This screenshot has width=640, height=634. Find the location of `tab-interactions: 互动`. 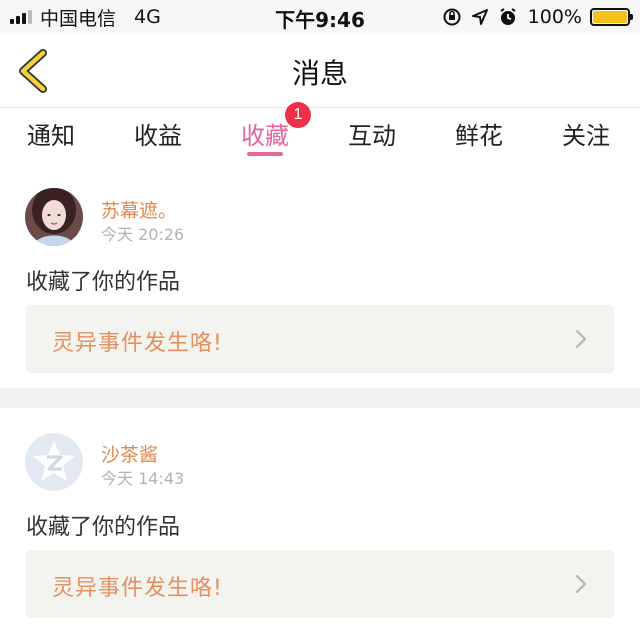

tab-interactions: 互动 is located at coordinates (372, 133).